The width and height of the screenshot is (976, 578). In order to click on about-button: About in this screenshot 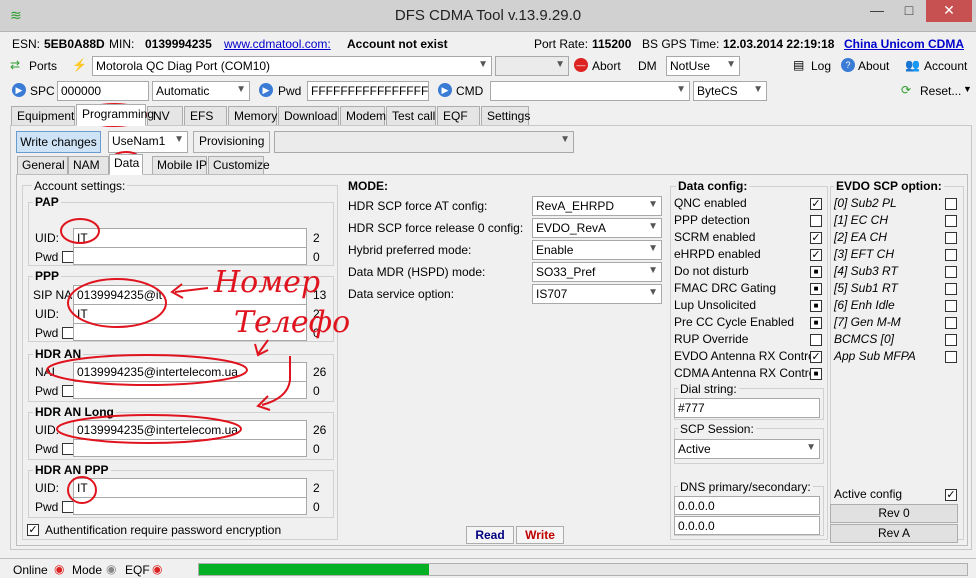, I will do `click(873, 66)`.